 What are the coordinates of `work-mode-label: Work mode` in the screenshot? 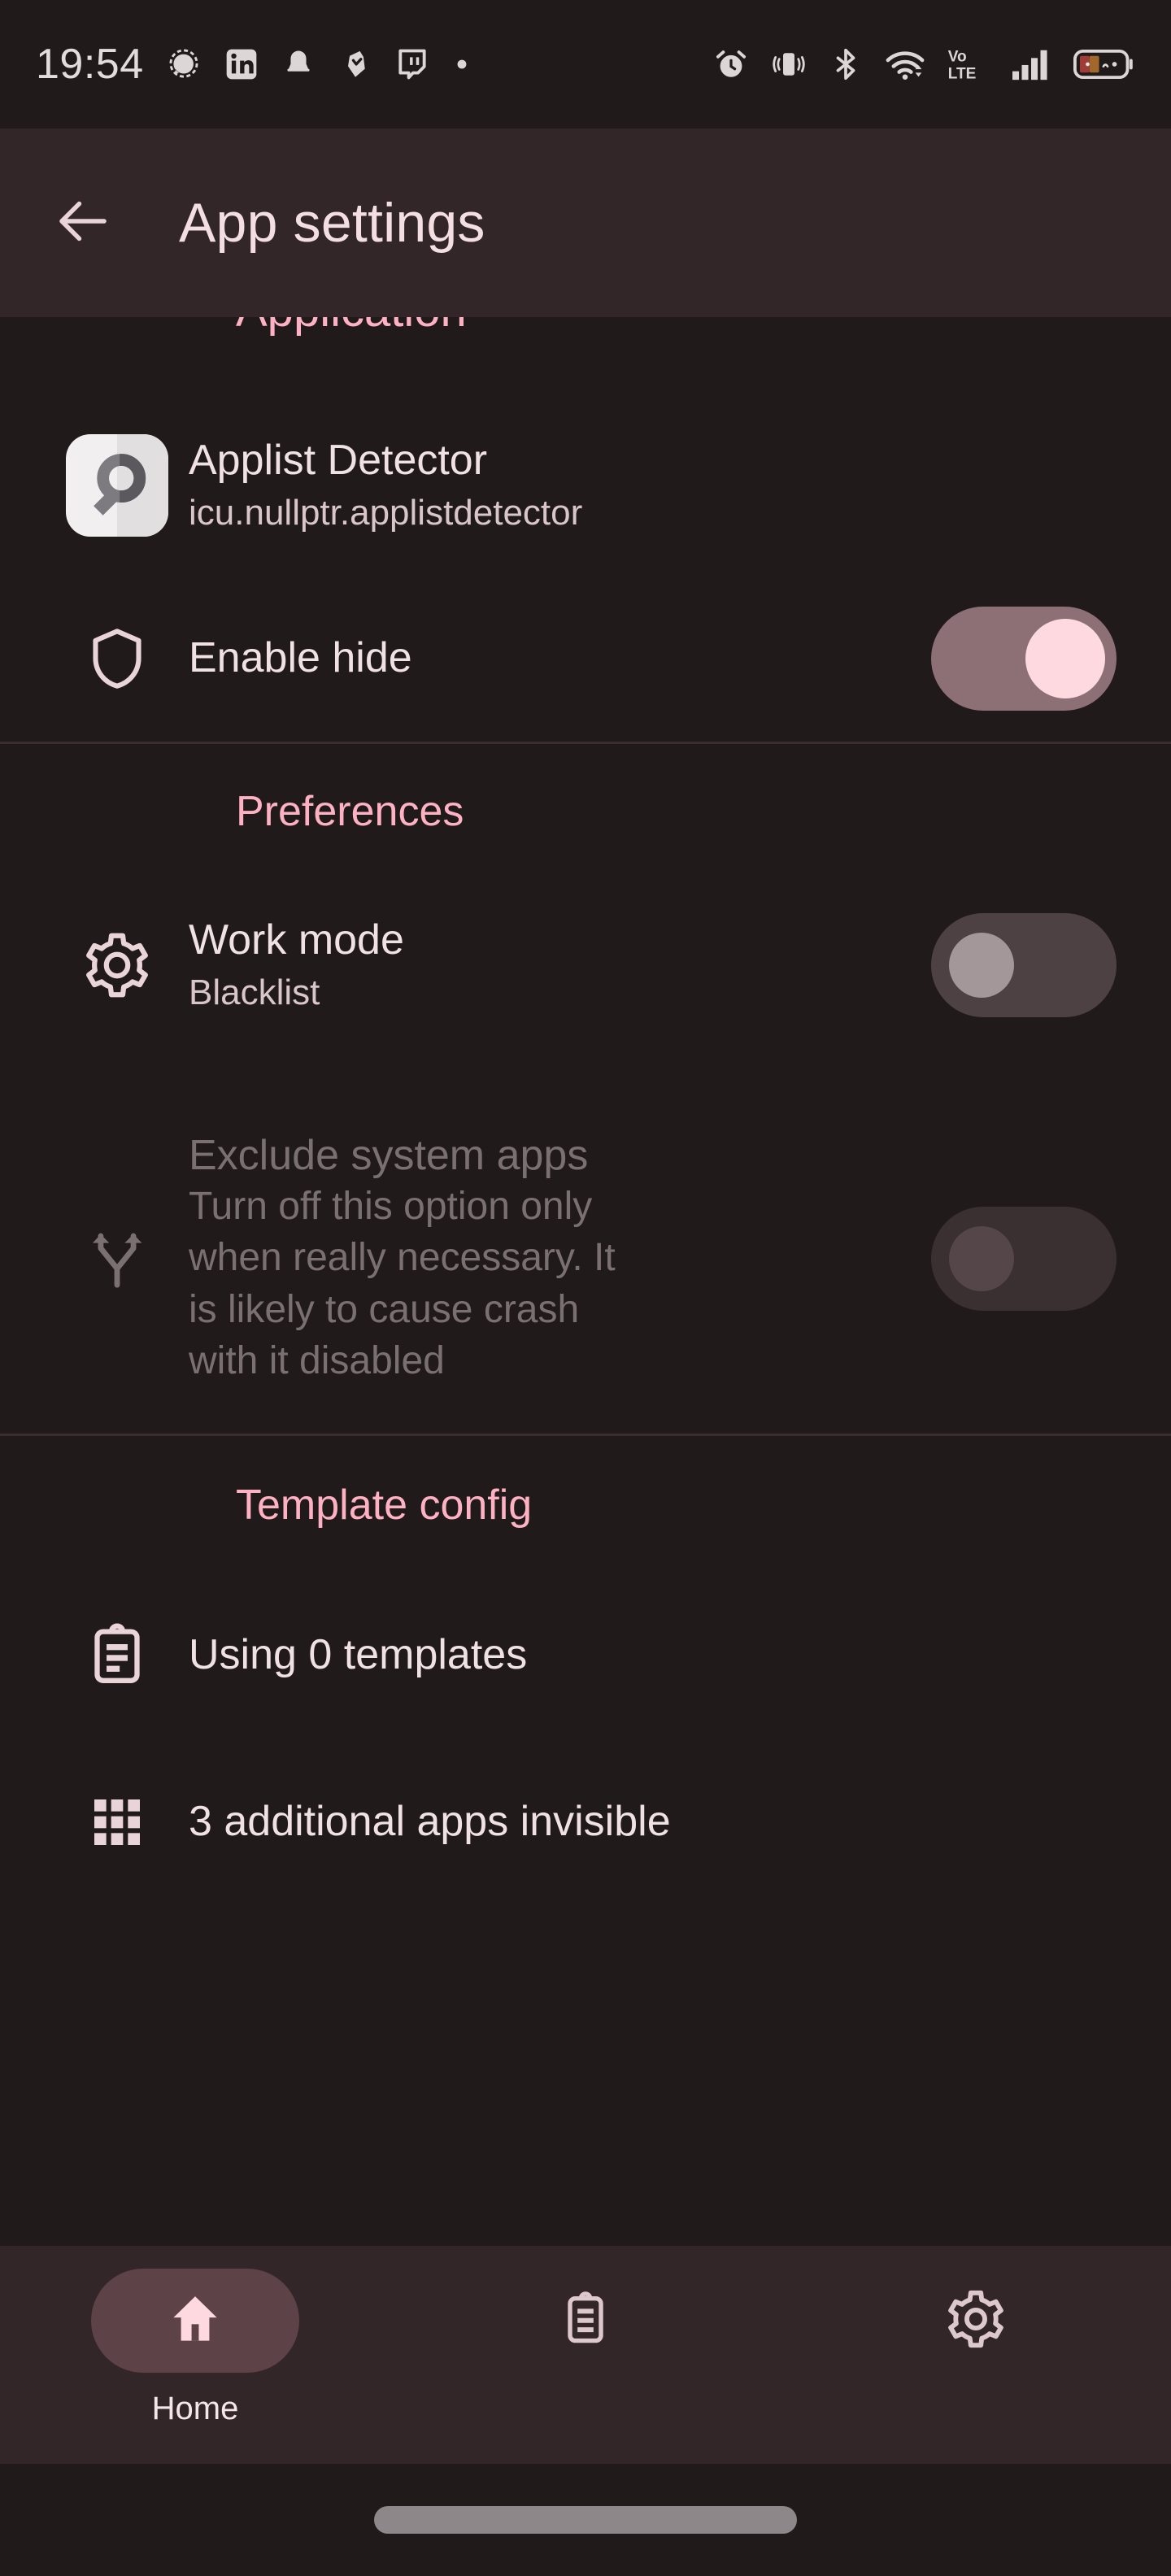 It's located at (297, 940).